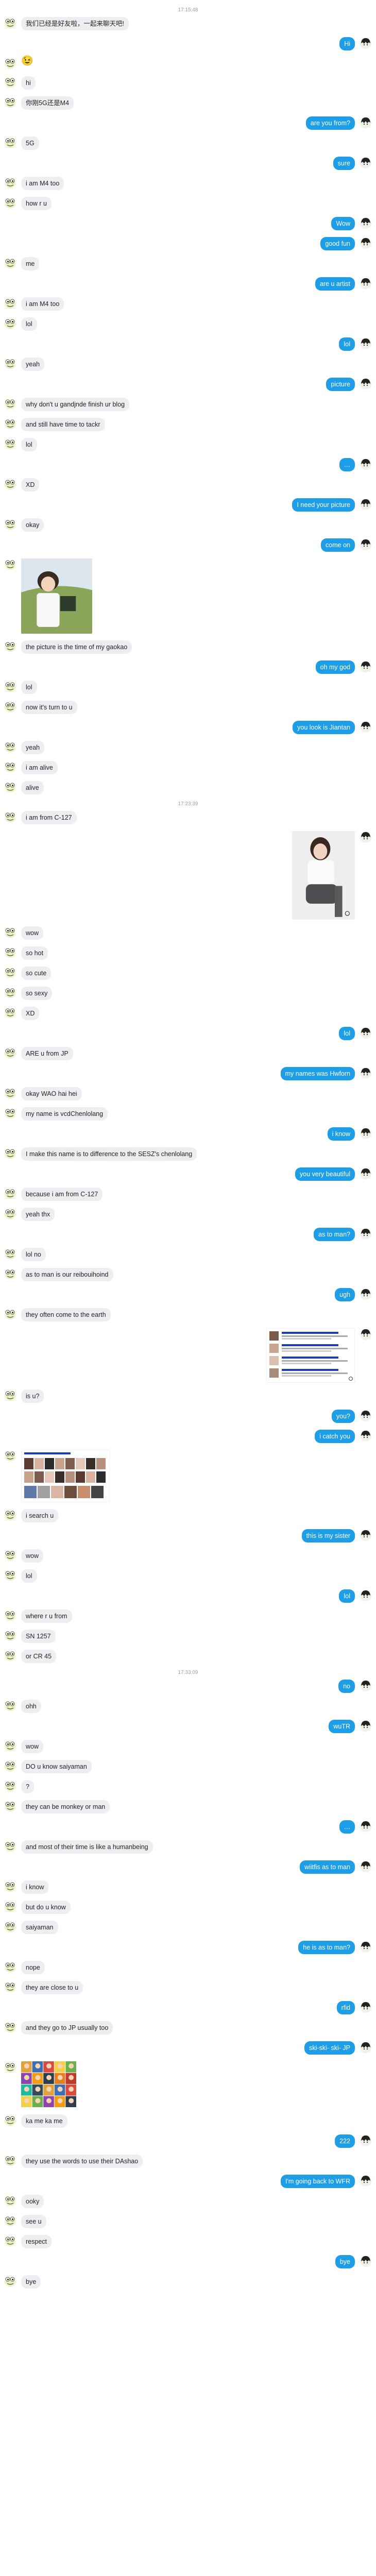 Image resolution: width=376 pixels, height=2576 pixels. I want to click on message-bubble: wow, so click(32, 1746).